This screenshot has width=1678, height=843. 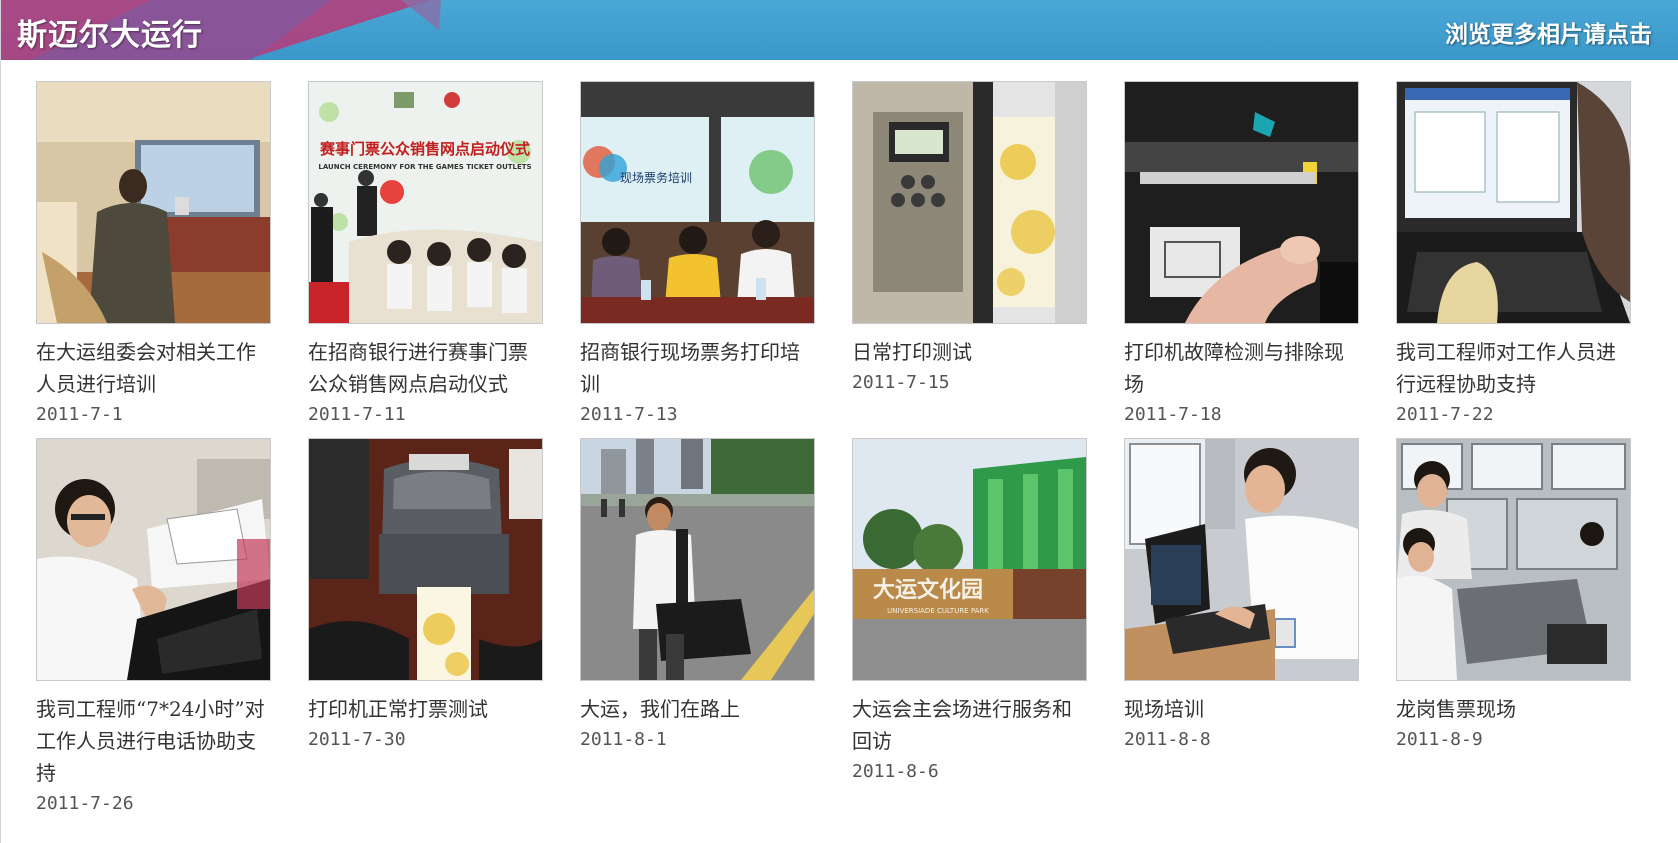 I want to click on section-header: 斯迈尔大运行 浏览更多相片请点击, so click(x=839, y=30).